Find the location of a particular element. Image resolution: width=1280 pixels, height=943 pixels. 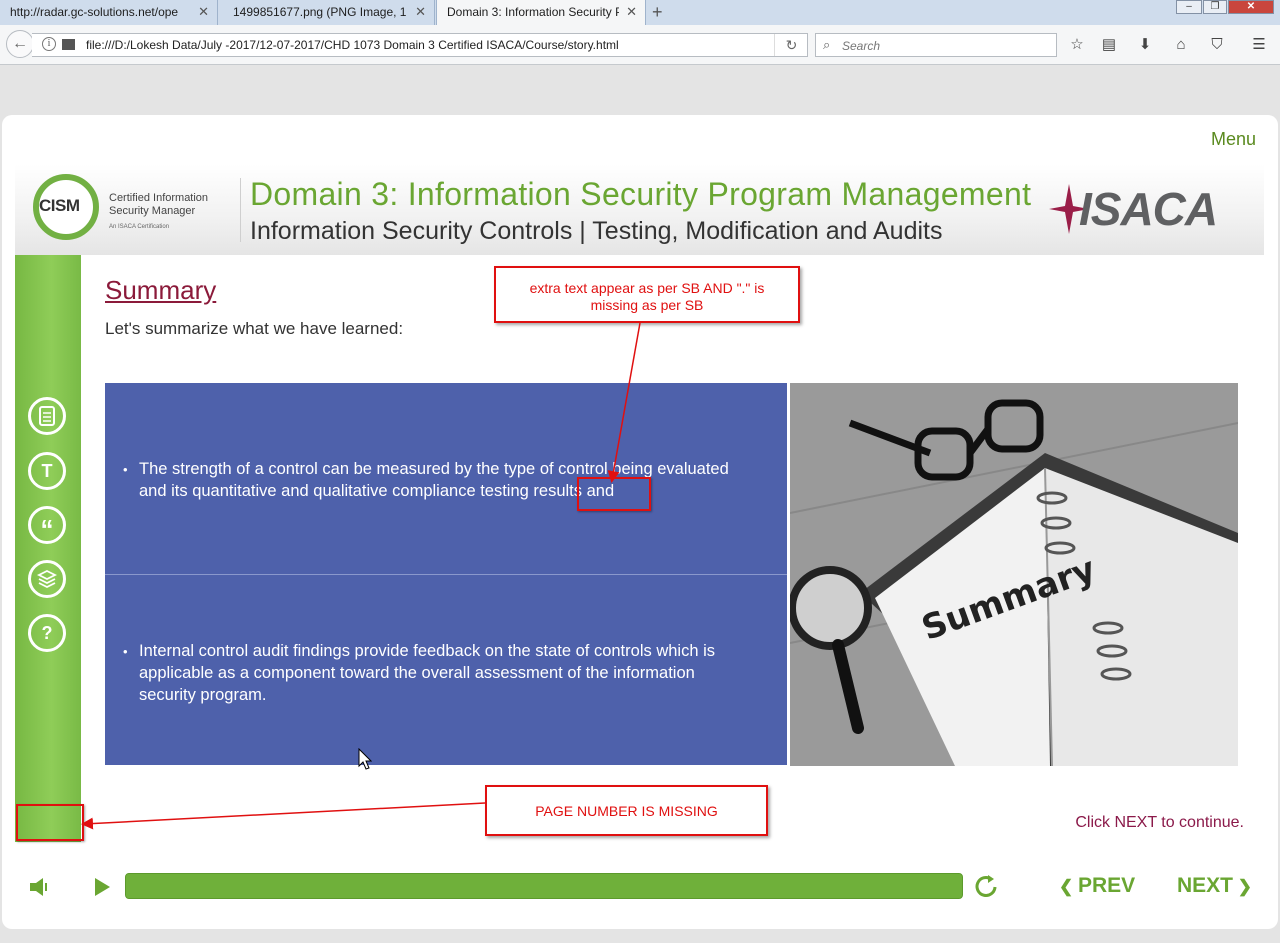

minimize-icon: – is located at coordinates (1189, 7).